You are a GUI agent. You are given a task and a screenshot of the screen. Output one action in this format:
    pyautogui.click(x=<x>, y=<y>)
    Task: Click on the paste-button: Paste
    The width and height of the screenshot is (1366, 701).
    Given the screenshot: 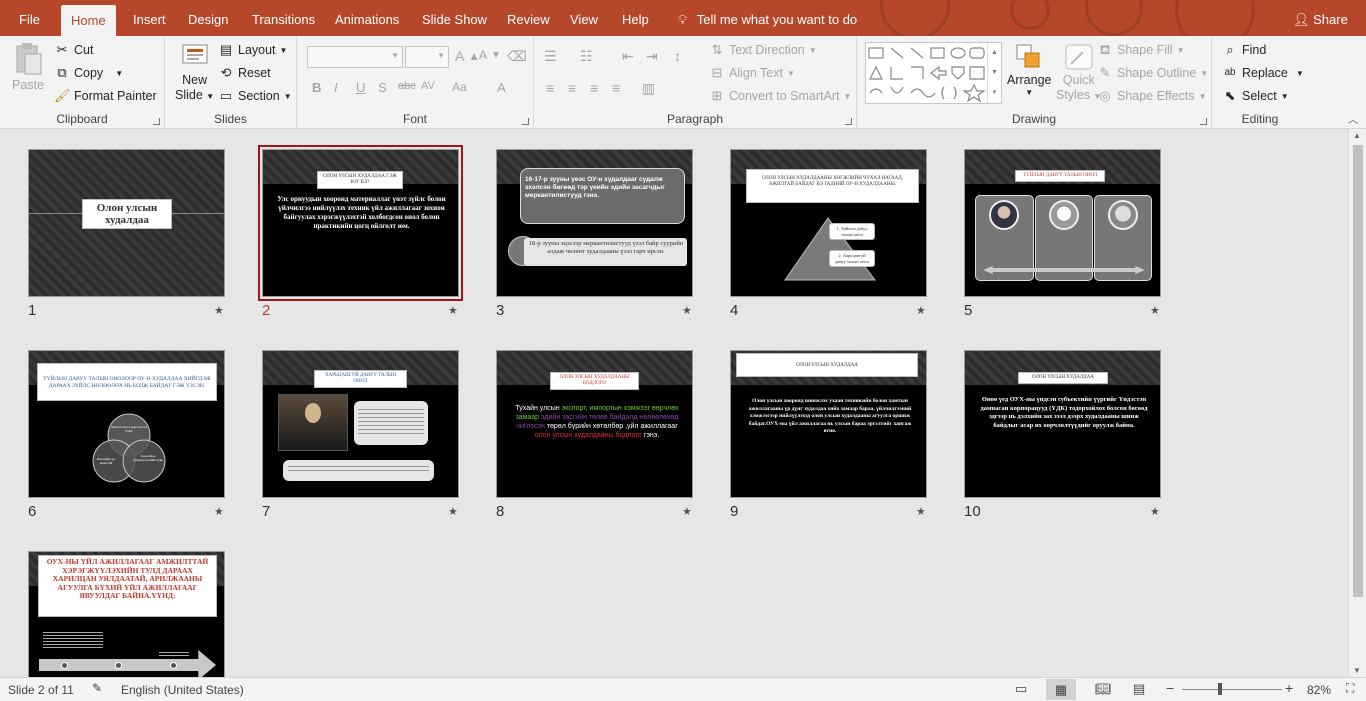 What is the action you would take?
    pyautogui.click(x=28, y=67)
    